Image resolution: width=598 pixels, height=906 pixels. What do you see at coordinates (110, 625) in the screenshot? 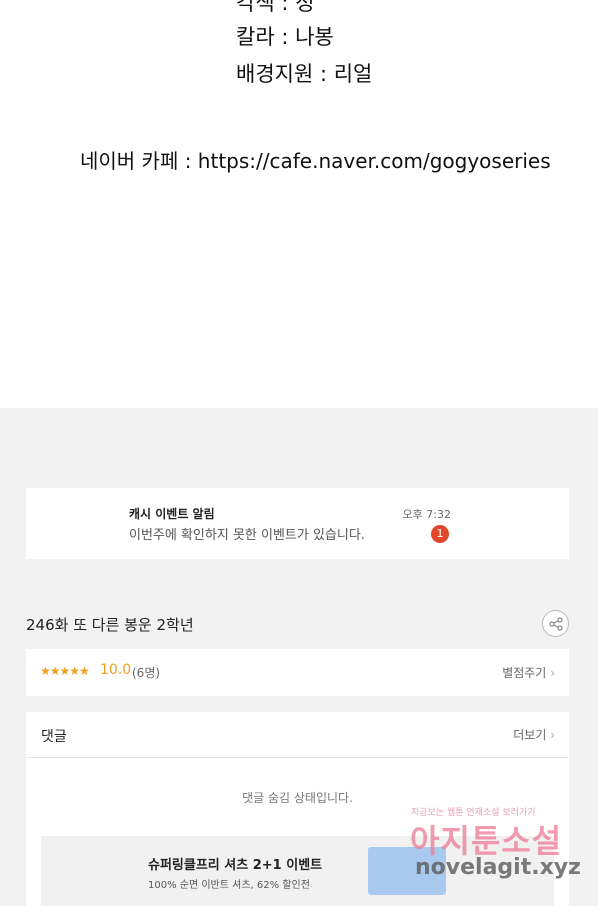
I see `episode-title: 246화 또 다른 봉운 2학년` at bounding box center [110, 625].